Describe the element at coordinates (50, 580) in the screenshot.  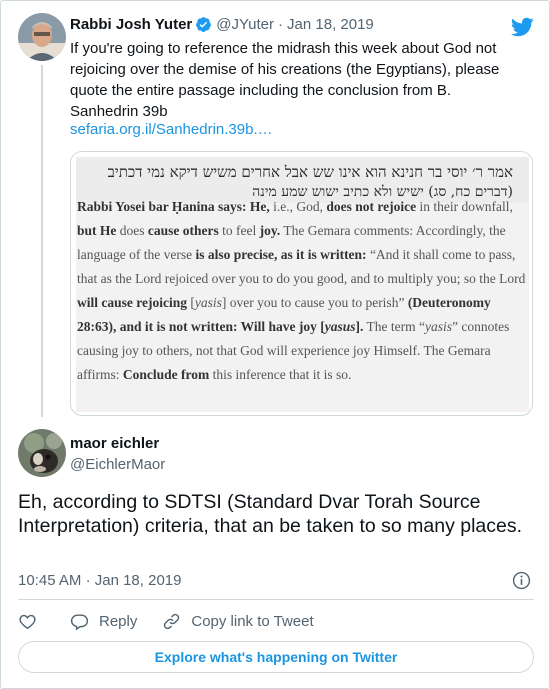
I see `tweet-time: 10:45 AM` at that location.